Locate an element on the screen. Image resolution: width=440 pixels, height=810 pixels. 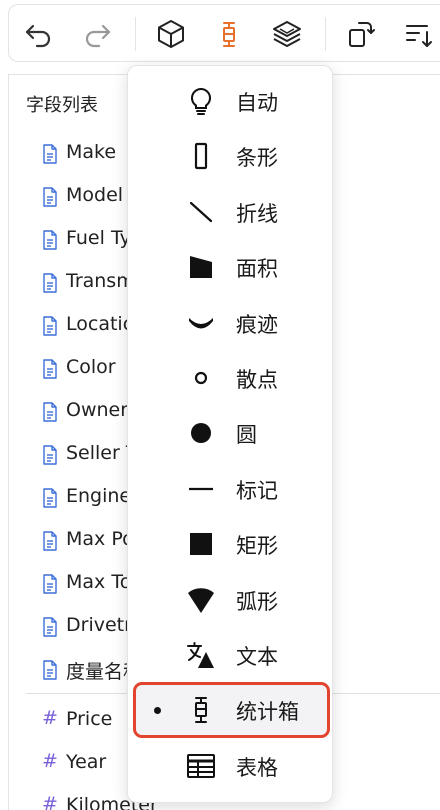
mark-type-option: 条形 is located at coordinates (230, 156).